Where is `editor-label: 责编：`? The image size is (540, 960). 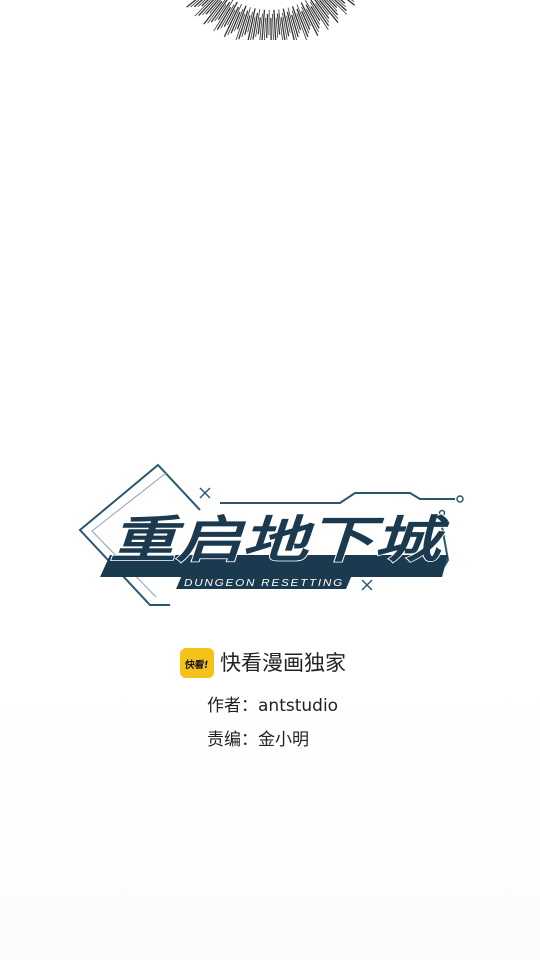 editor-label: 责编： is located at coordinates (232, 740).